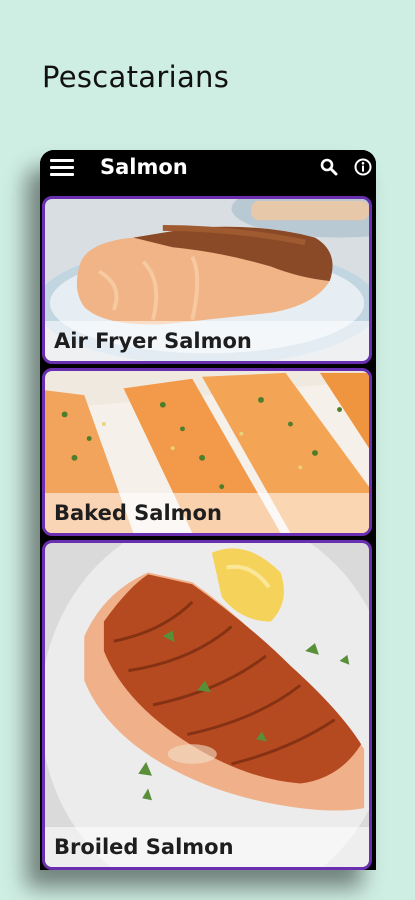  I want to click on recipe-card-baked-salmon: Baked Salmon, so click(207, 452).